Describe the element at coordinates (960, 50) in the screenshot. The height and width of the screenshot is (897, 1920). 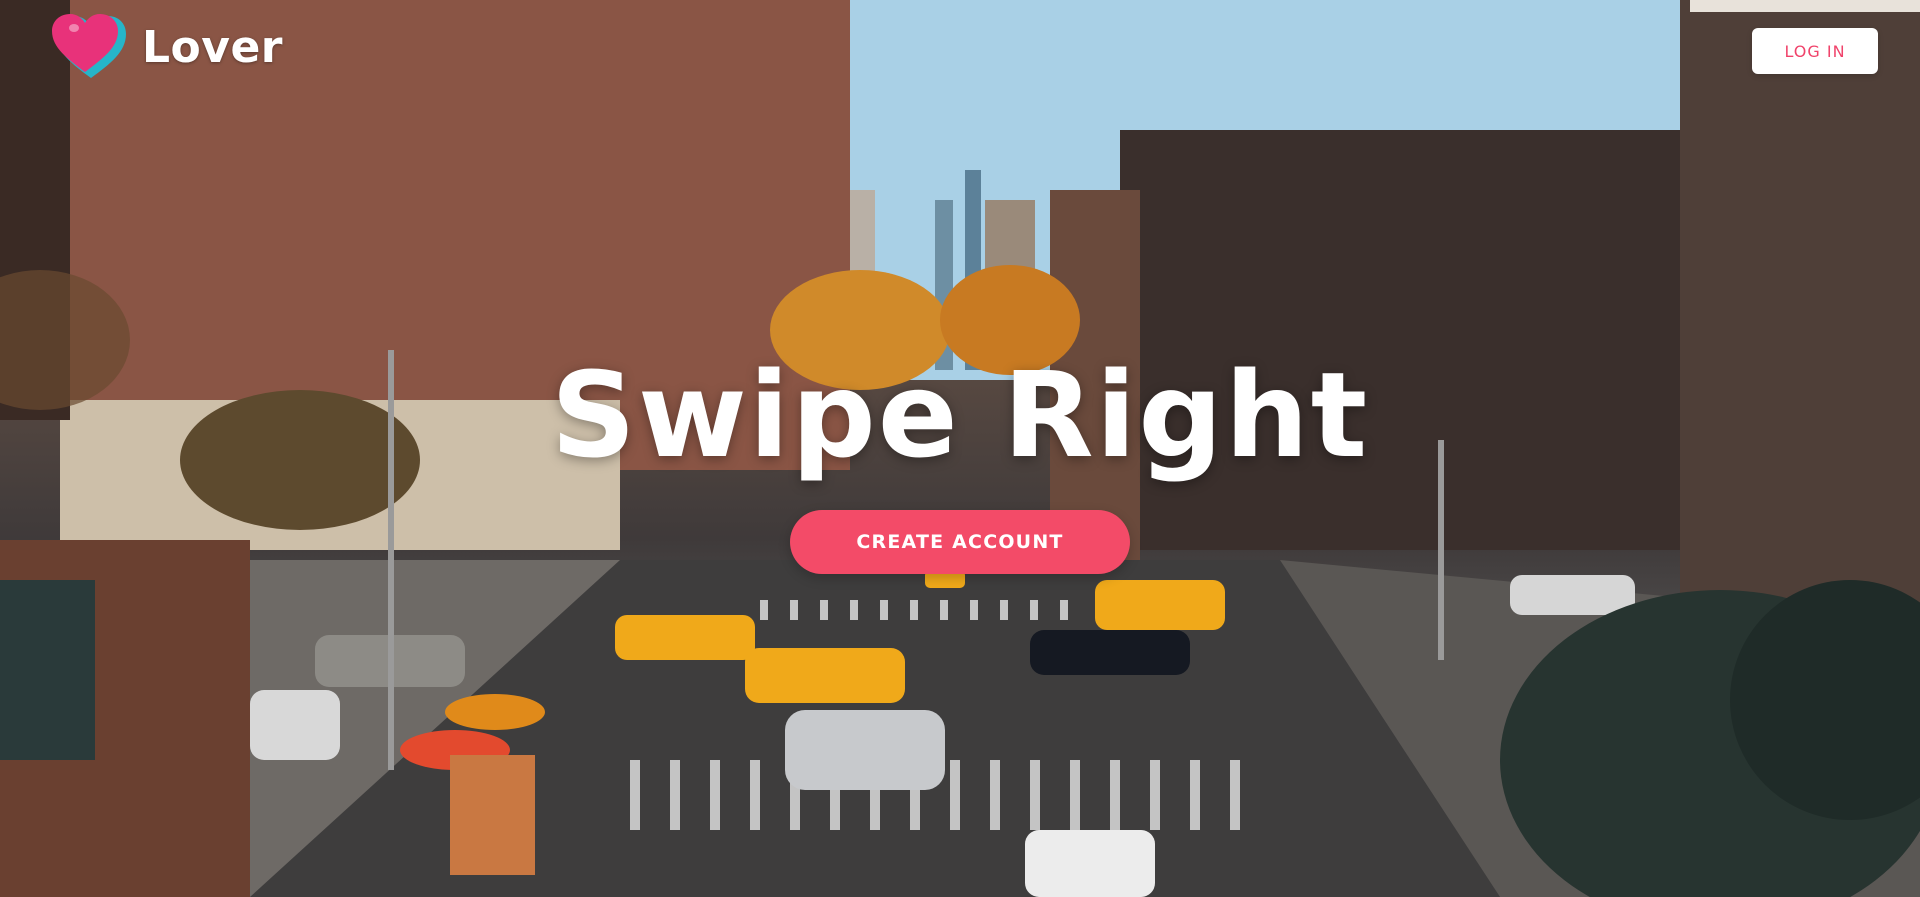
I see `top-navigation-bar: Lover LOG IN` at that location.